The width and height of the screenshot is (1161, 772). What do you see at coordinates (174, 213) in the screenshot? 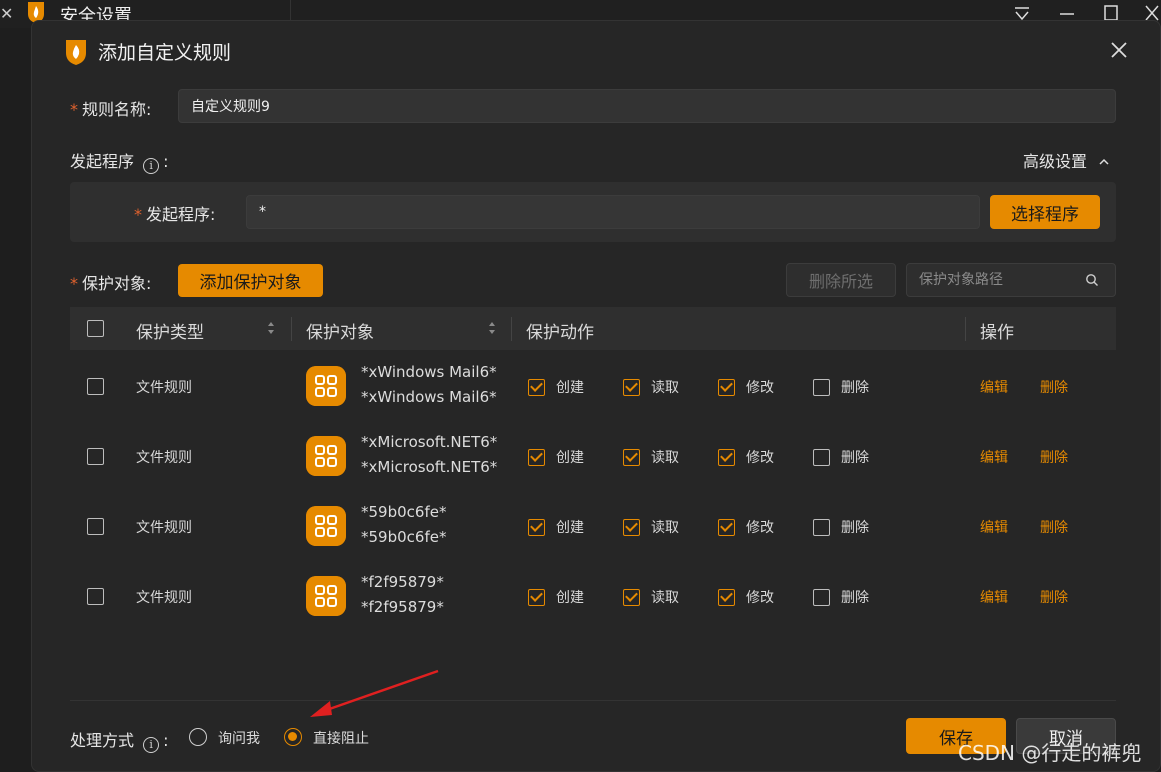
I see `initiator-label: * 发起程序:` at bounding box center [174, 213].